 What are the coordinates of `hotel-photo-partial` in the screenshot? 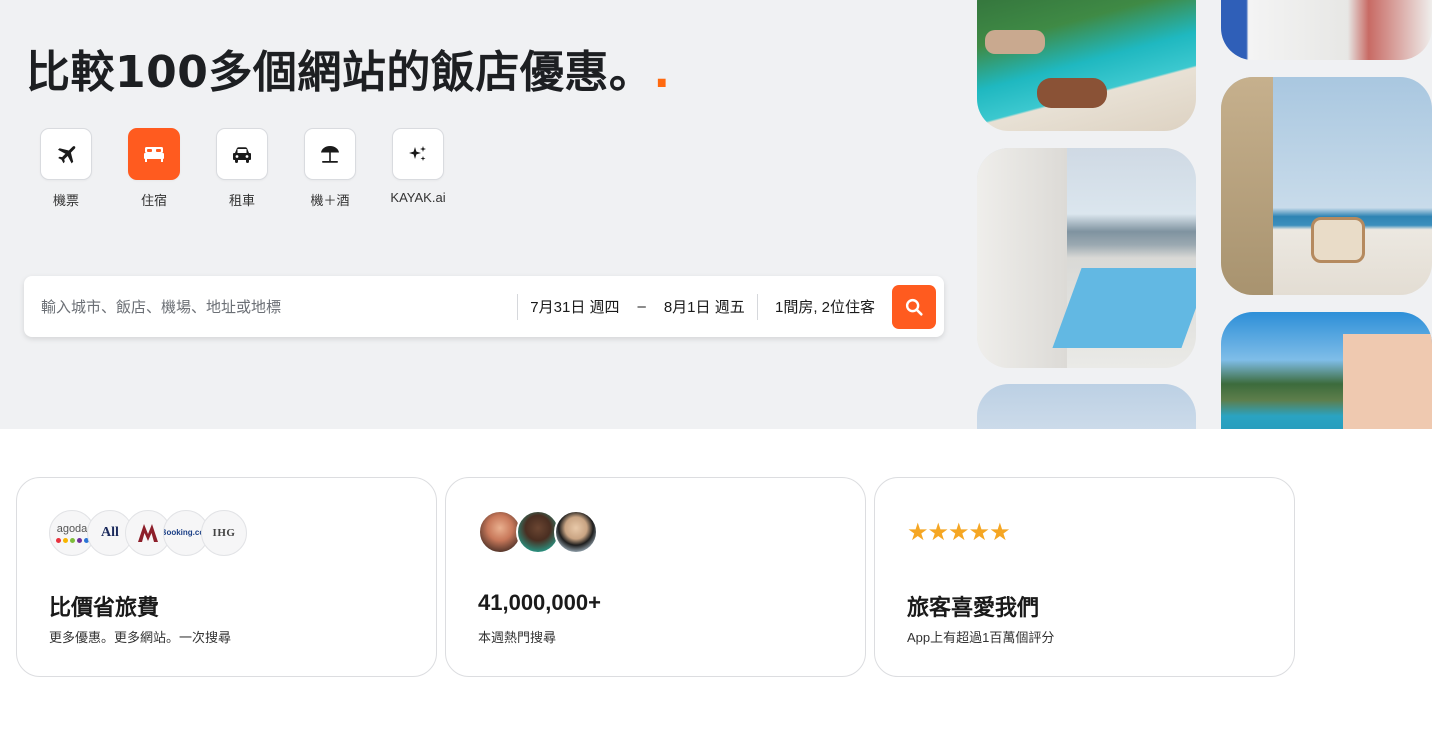 It's located at (1086, 406).